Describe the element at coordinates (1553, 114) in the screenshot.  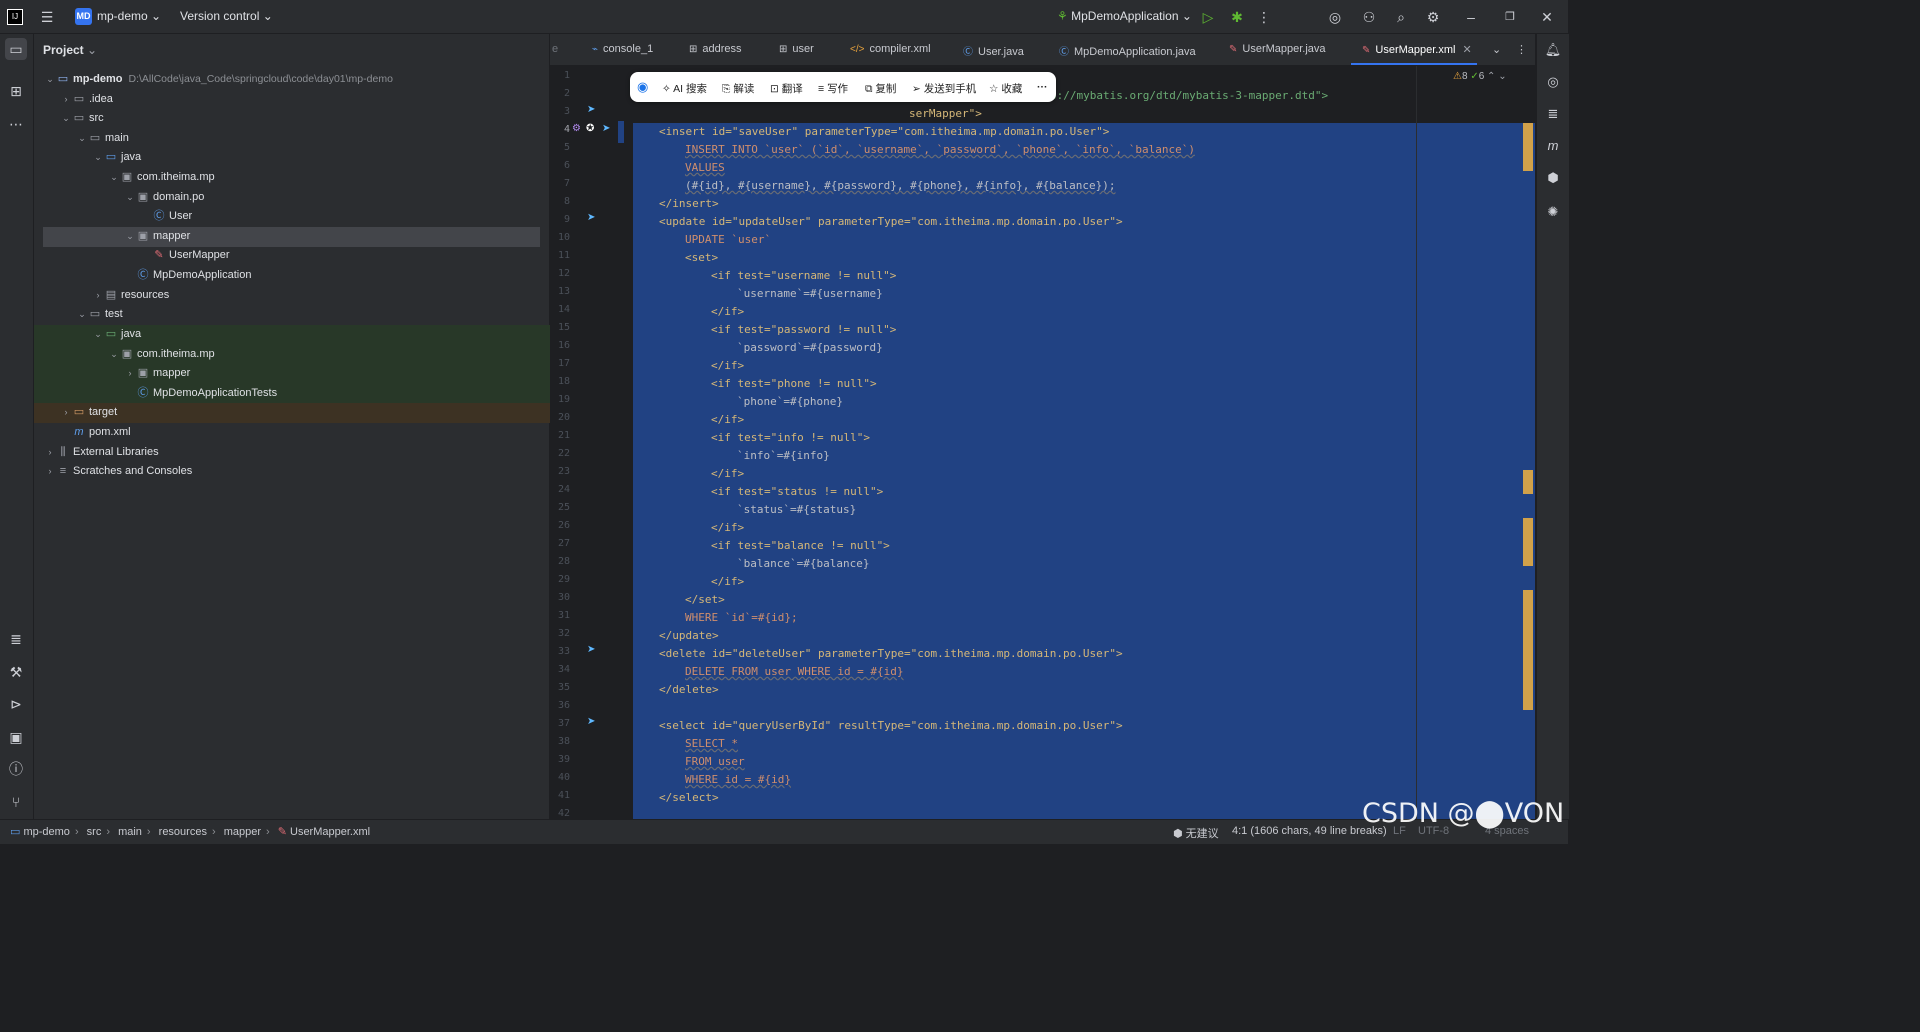
I see `database-icon: ≣` at that location.